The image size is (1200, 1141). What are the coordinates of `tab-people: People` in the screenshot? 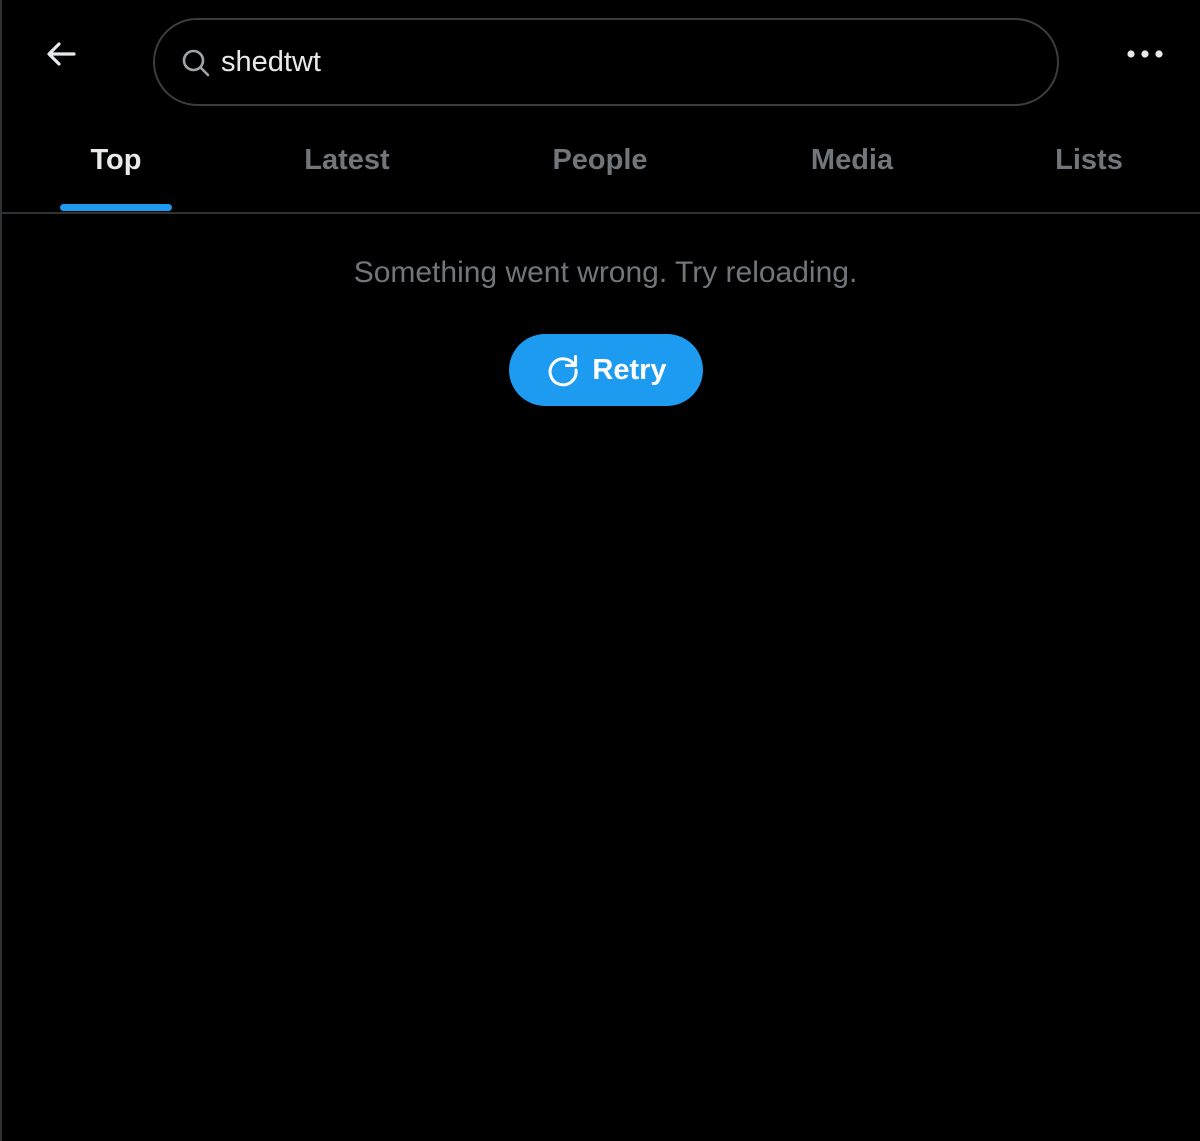 It's located at (600, 166).